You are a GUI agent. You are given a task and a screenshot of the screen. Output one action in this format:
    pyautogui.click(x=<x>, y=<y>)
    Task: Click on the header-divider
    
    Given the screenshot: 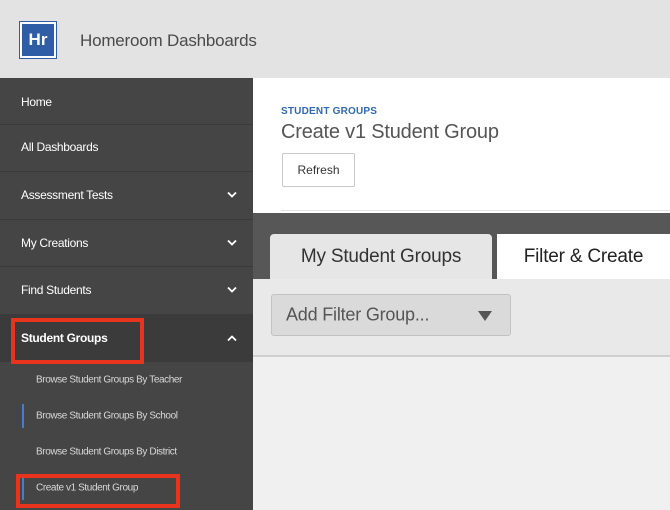 What is the action you would take?
    pyautogui.click(x=475, y=210)
    